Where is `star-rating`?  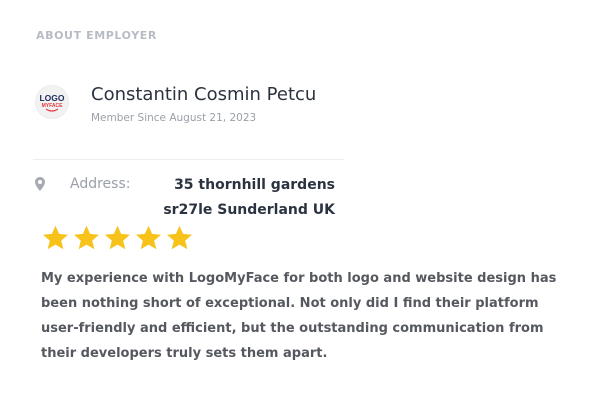 star-rating is located at coordinates (117, 238).